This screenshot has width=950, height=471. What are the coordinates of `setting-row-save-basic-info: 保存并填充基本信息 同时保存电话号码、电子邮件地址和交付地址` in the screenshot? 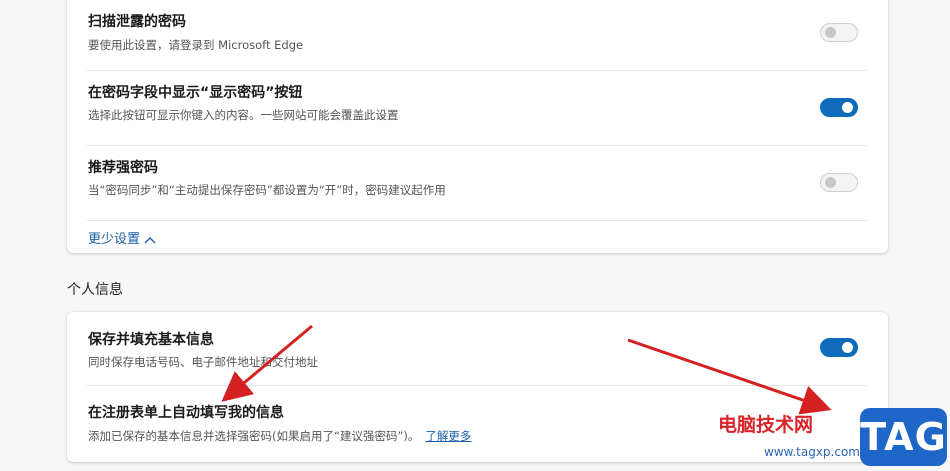 It's located at (477, 348).